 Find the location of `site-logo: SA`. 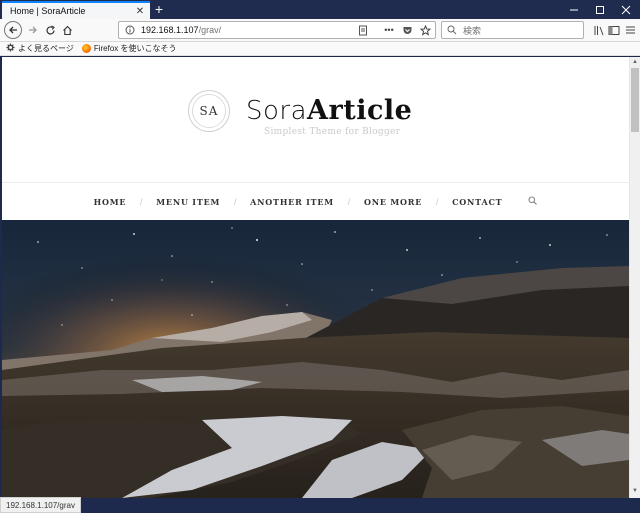

site-logo: SA is located at coordinates (209, 111).